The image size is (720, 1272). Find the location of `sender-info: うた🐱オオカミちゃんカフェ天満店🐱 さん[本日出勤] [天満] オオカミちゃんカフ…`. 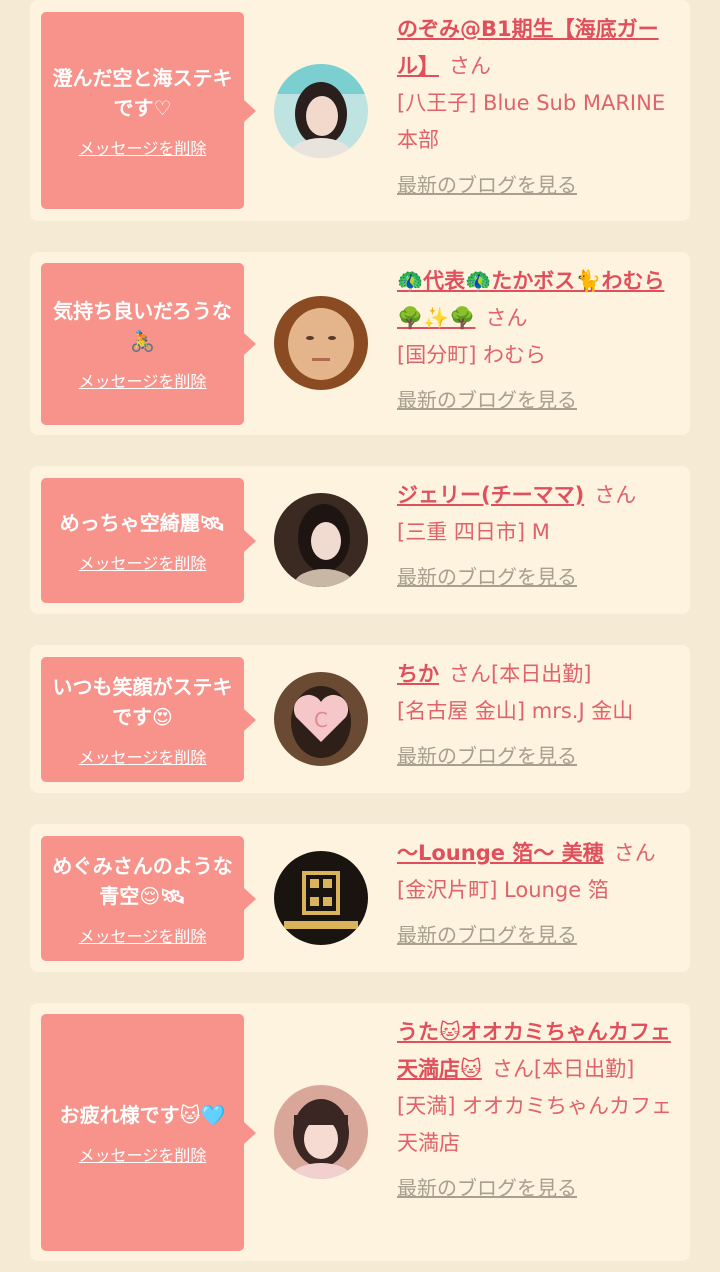

sender-info: うた🐱オオカミちゃんカフェ天満店🐱 さん[本日出勤] [天満] オオカミちゃんカフ… is located at coordinates (542, 1110).